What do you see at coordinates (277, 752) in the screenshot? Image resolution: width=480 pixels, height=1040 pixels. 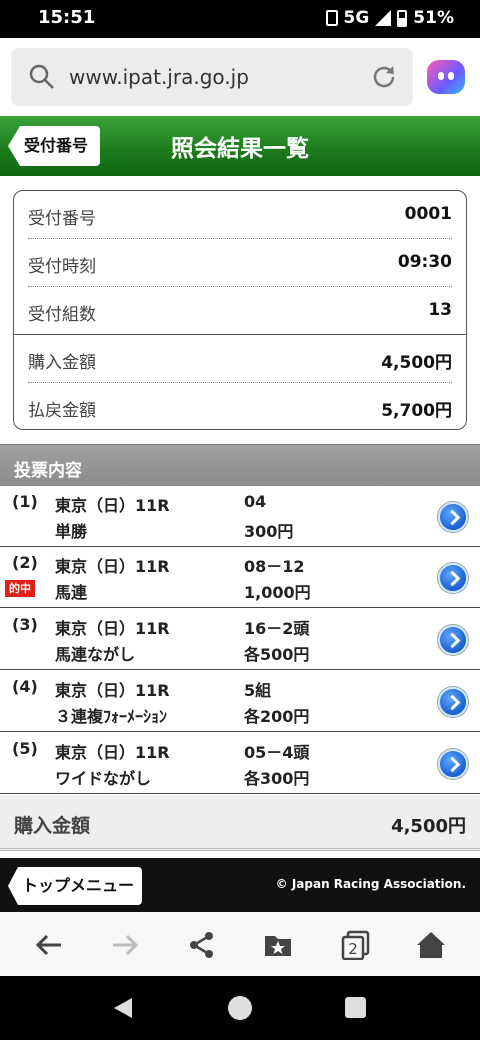 I see `bet-combination: 05－4頭` at bounding box center [277, 752].